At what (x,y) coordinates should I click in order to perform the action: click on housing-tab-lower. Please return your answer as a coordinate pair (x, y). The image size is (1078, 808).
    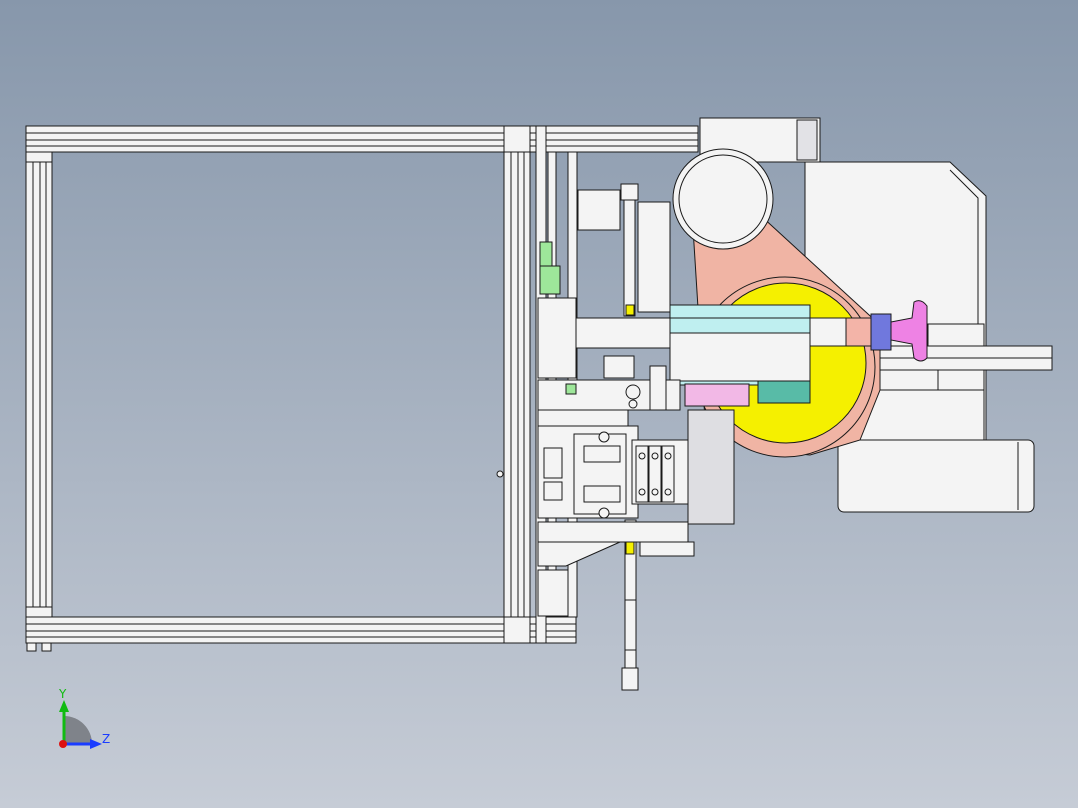
    Looking at the image, I should click on (922, 415).